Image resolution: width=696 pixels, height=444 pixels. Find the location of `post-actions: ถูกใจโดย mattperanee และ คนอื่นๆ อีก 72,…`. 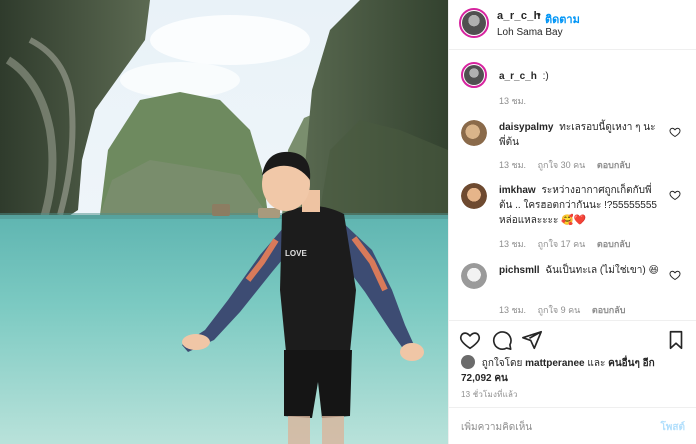

post-actions: ถูกใจโดย mattperanee และ คนอื่นๆ อีก 72,… is located at coordinates (572, 382).